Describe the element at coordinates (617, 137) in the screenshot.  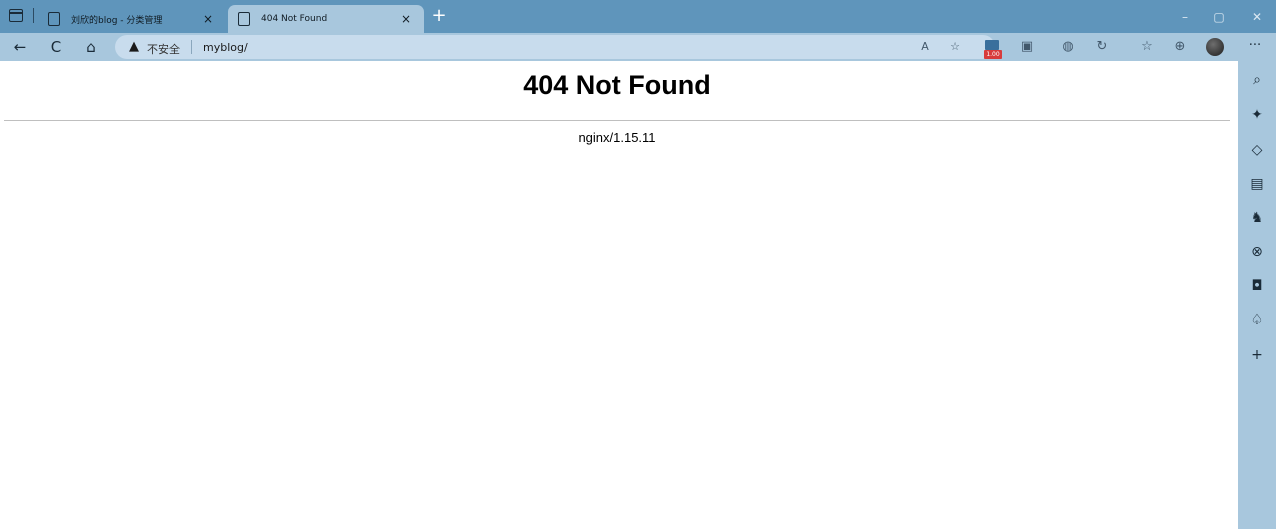
I see `server-info: nginx/1.15.11` at that location.